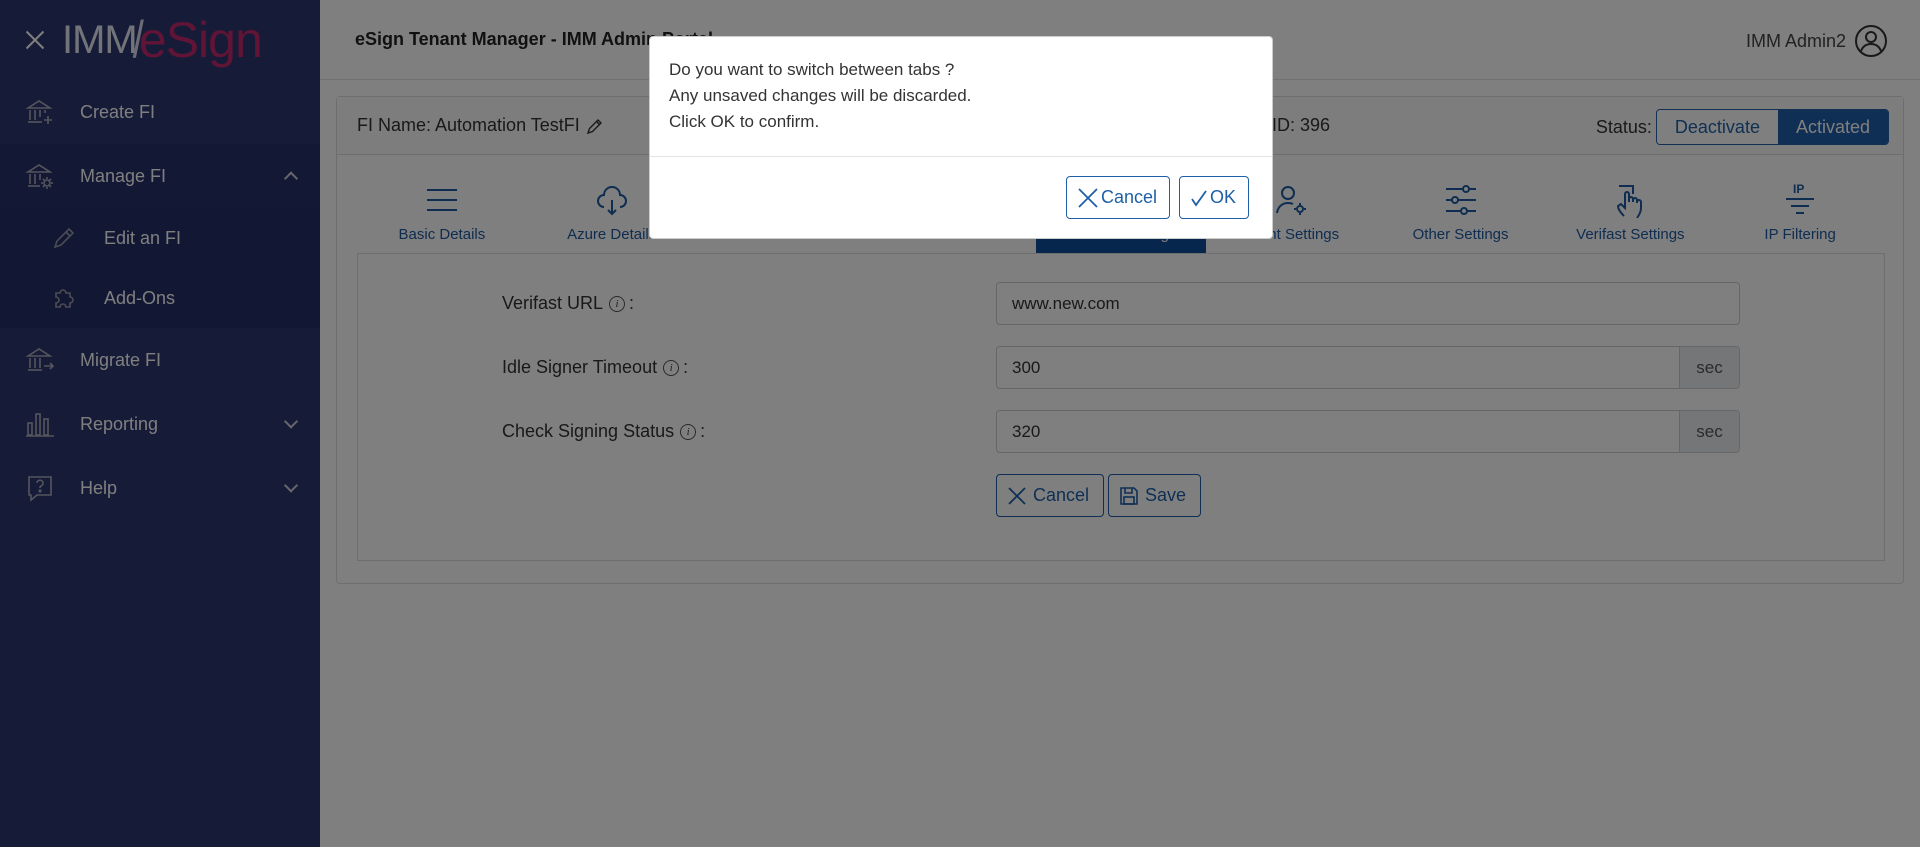 Image resolution: width=1920 pixels, height=847 pixels. I want to click on close-icon, so click(1088, 197).